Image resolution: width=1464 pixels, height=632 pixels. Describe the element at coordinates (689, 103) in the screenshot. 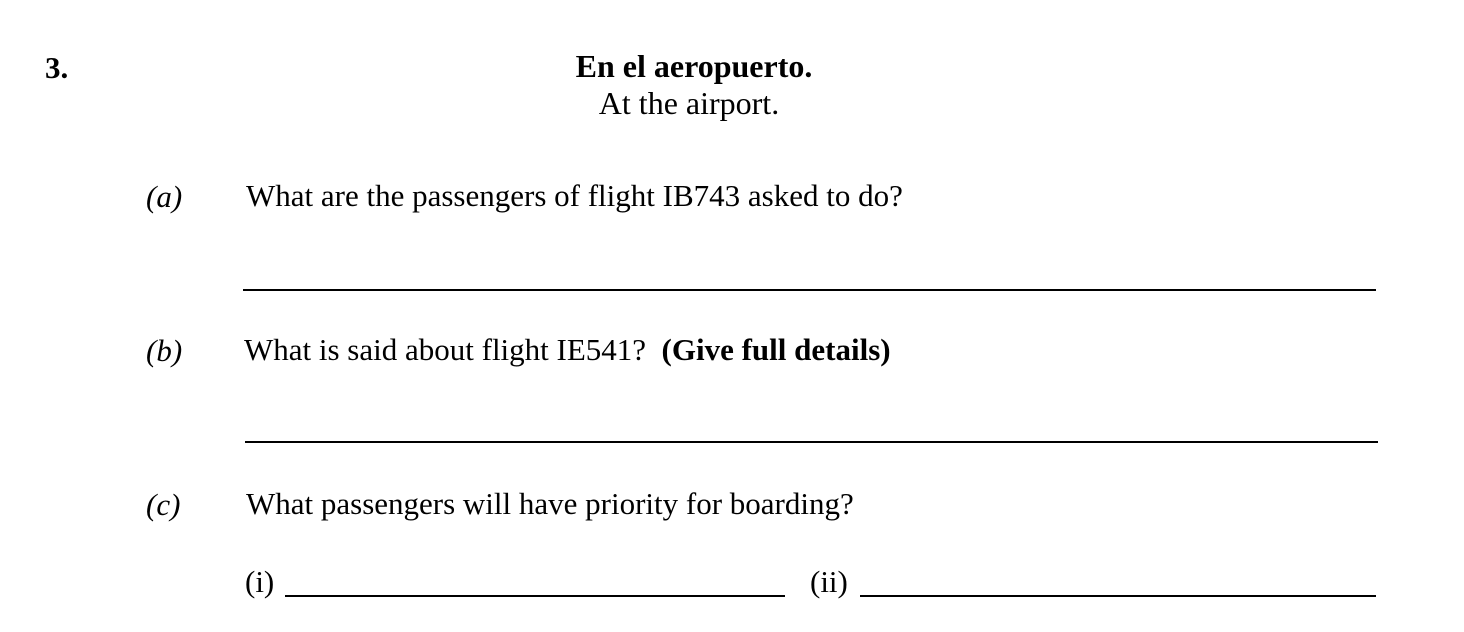

I see `question-subtitle: At the airport.` at that location.